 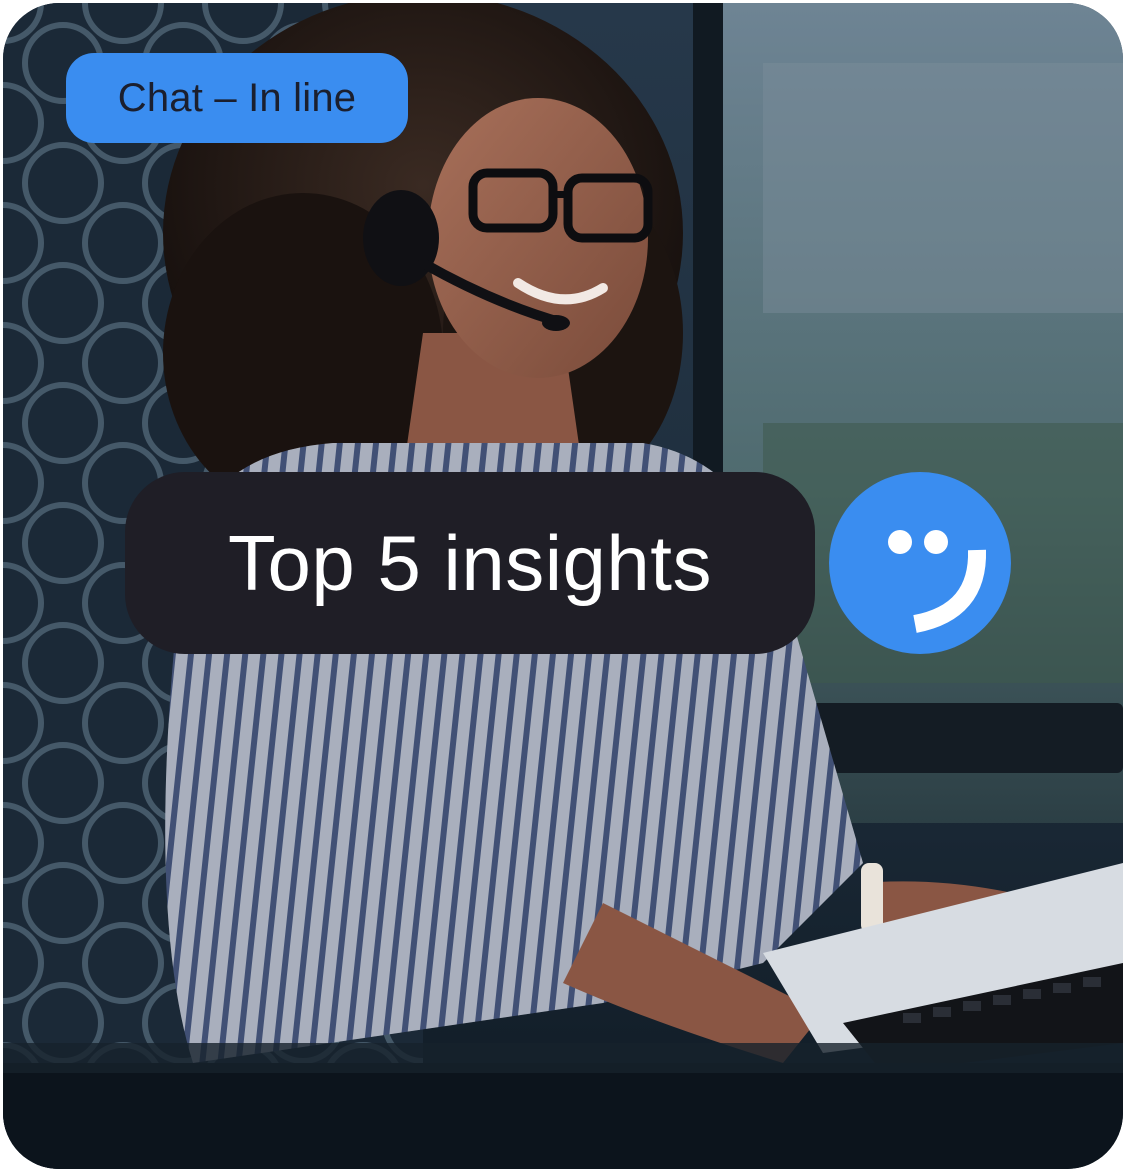 I want to click on smiley-logo-icon, so click(x=920, y=563).